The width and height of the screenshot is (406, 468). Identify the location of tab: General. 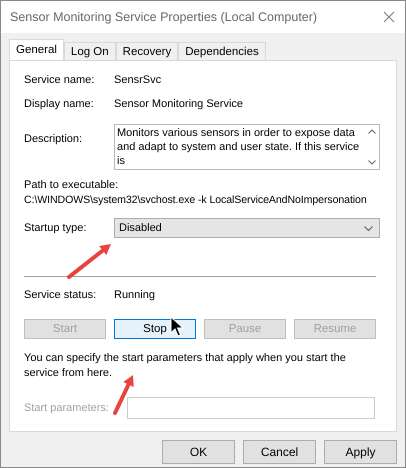
(36, 49).